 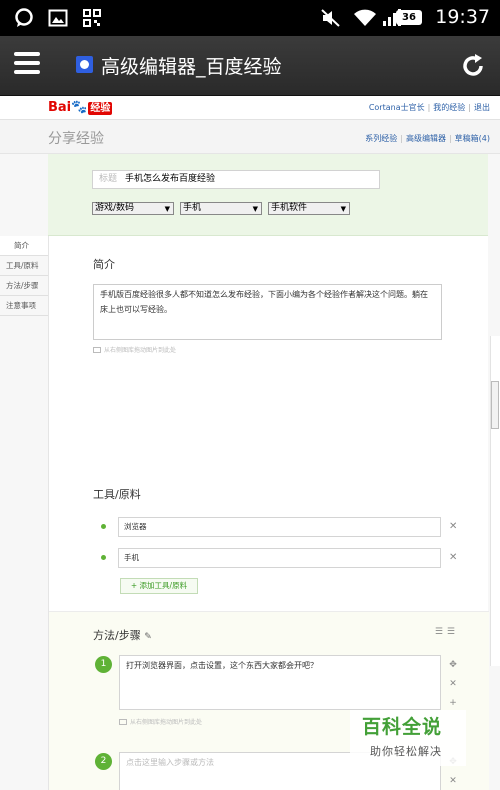 I want to click on username-link: Cortana士官长, so click(x=397, y=107).